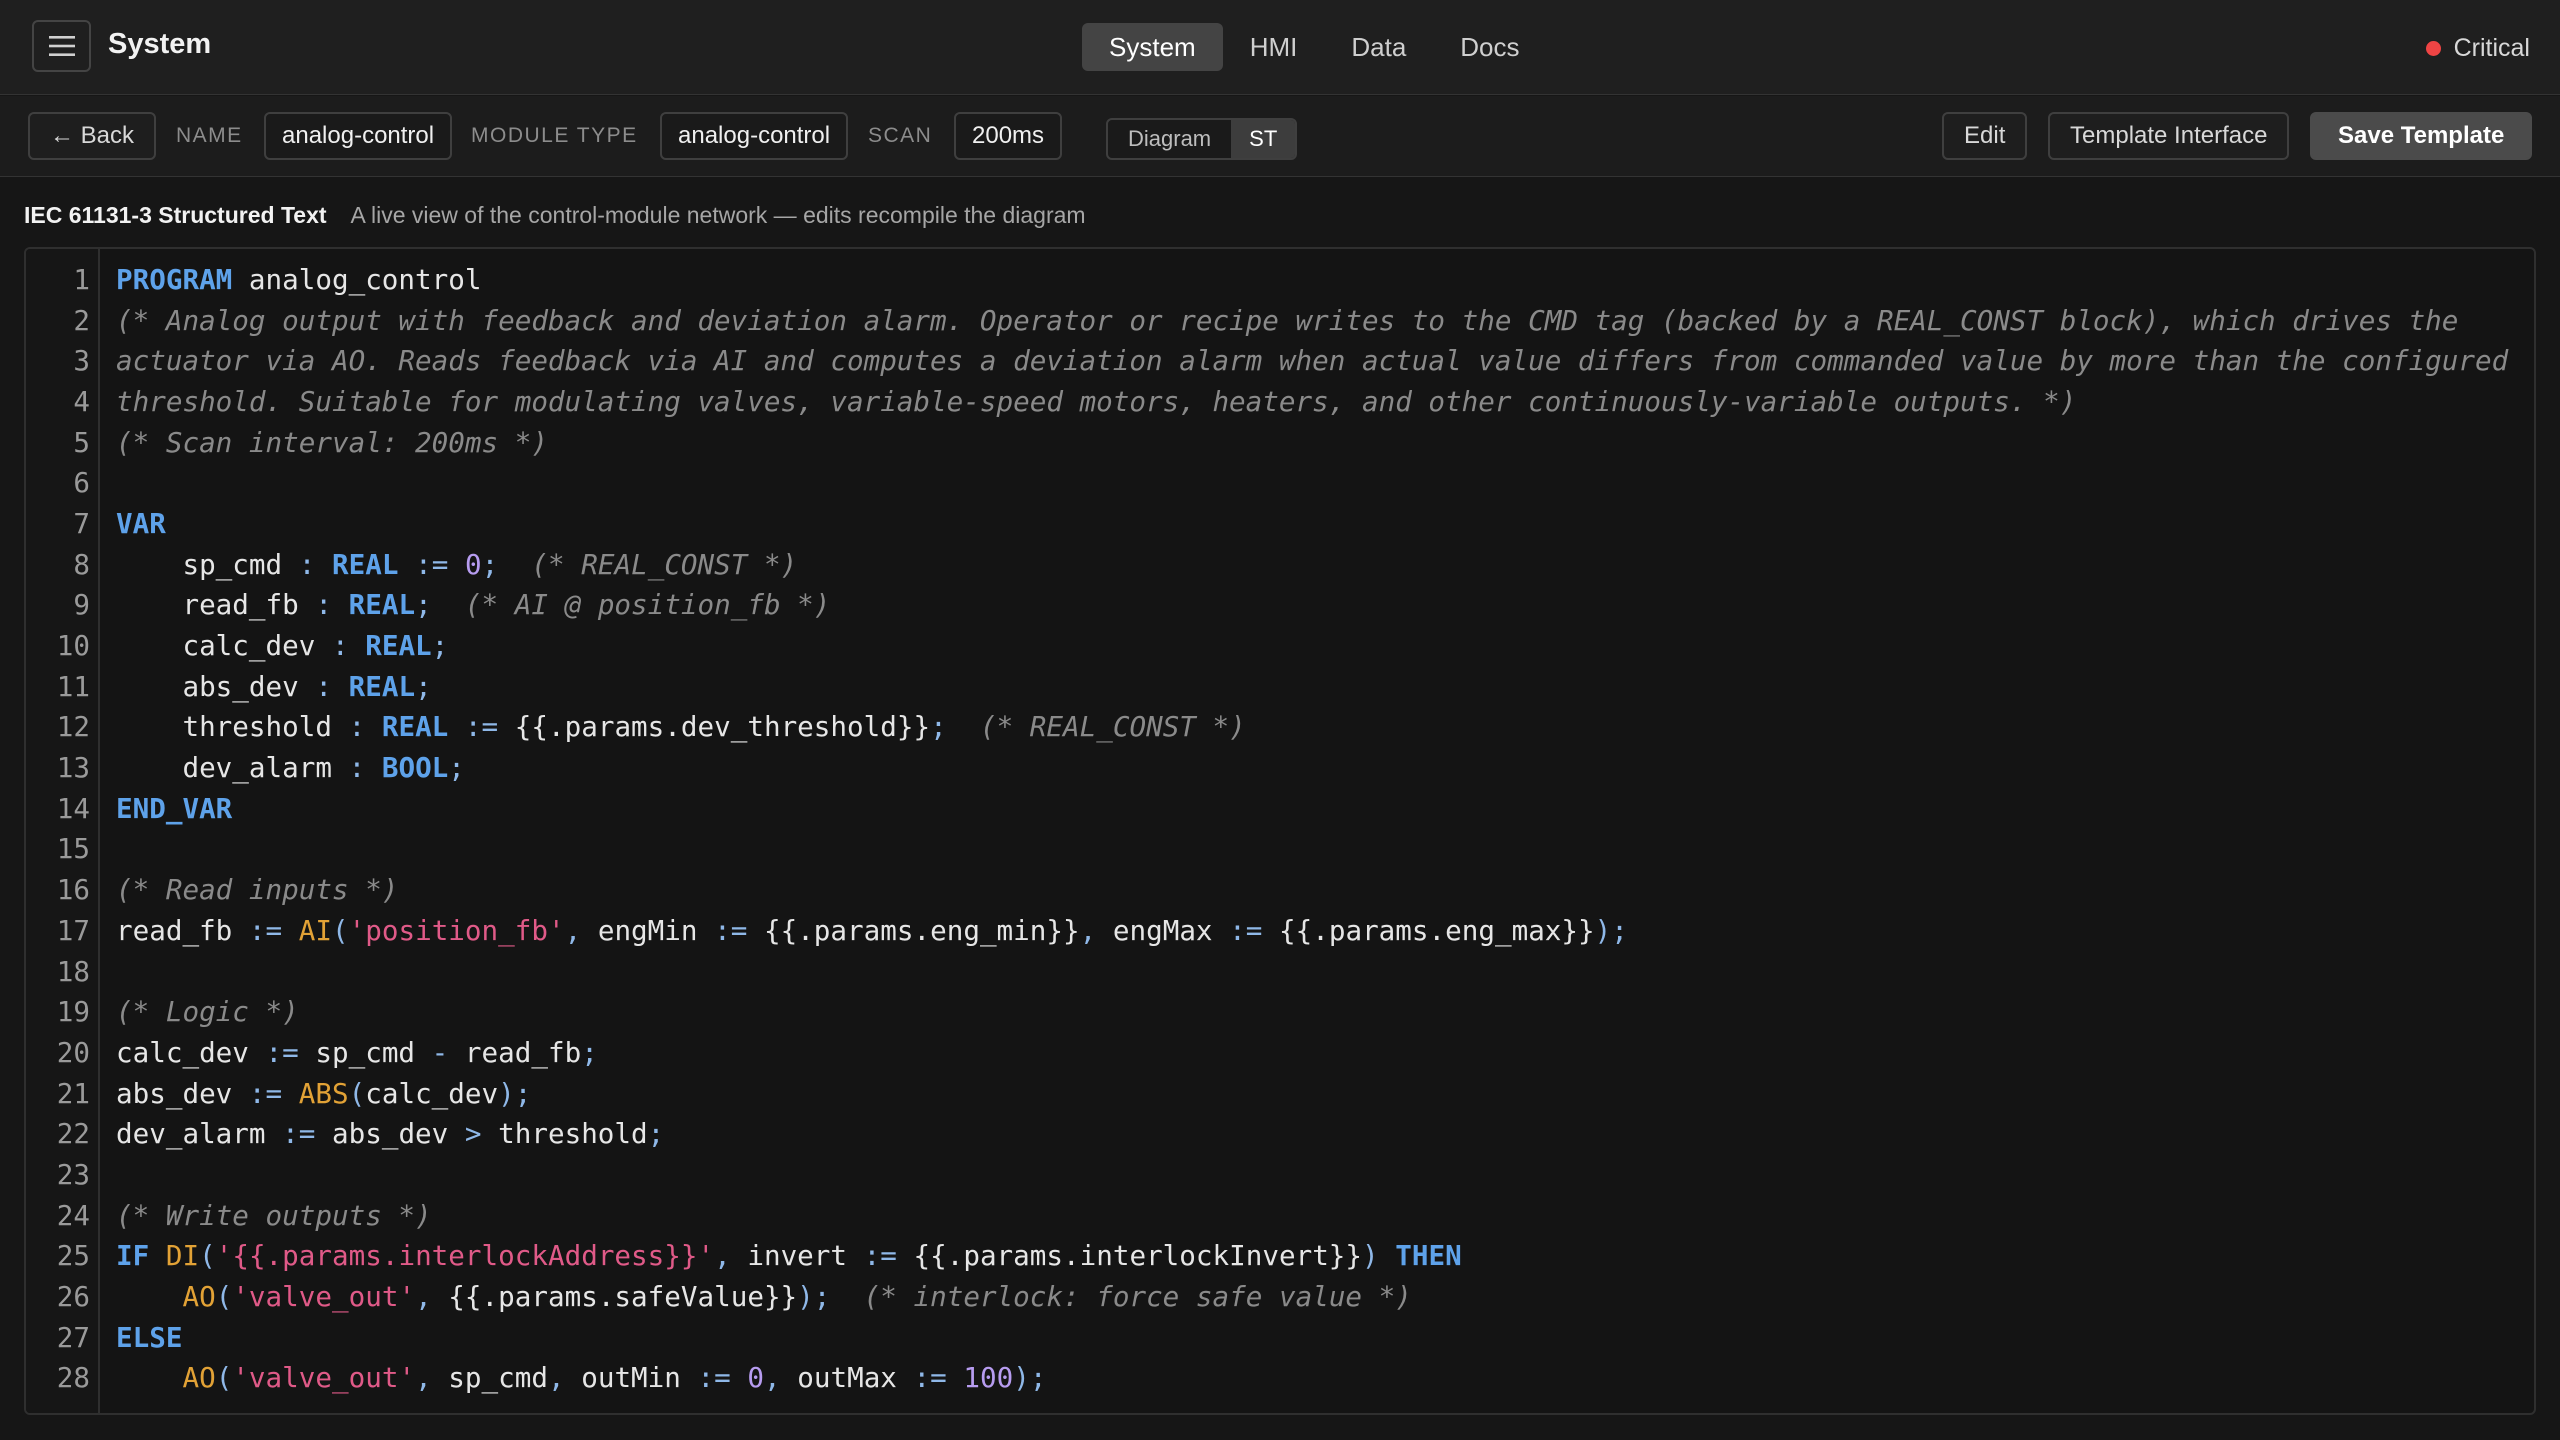 Image resolution: width=2560 pixels, height=1440 pixels. Describe the element at coordinates (73, 646) in the screenshot. I see `line-number: 10` at that location.